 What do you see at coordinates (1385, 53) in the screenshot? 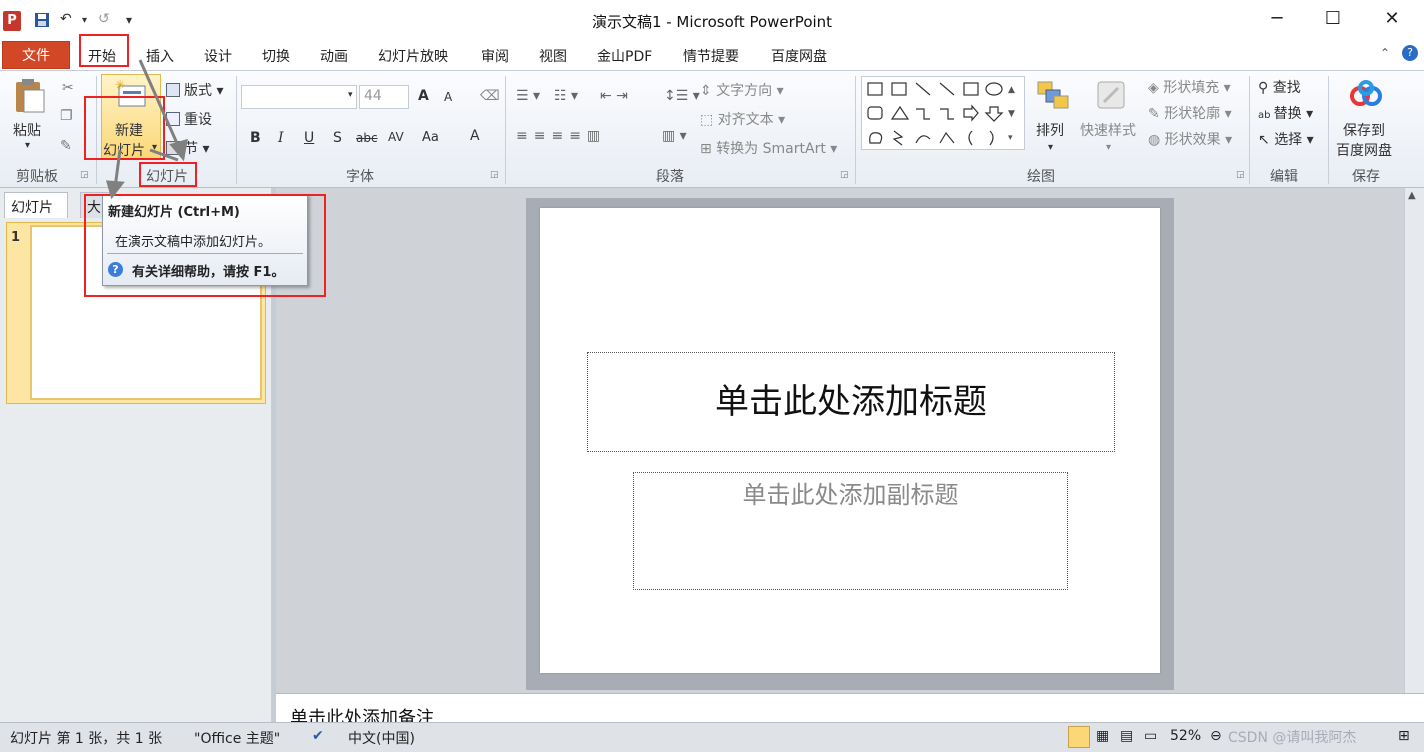
I see `collapse-ribbon-icon: ⌃` at bounding box center [1385, 53].